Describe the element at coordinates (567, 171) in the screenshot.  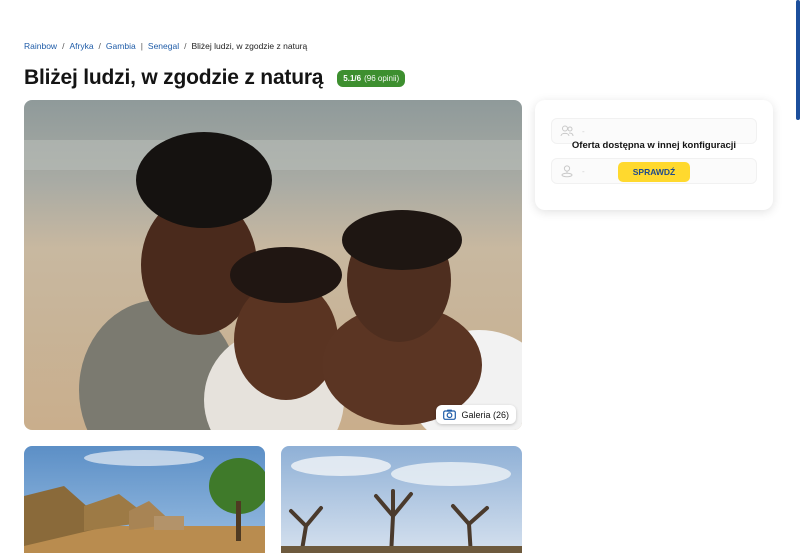
I see `location-person-icon` at that location.